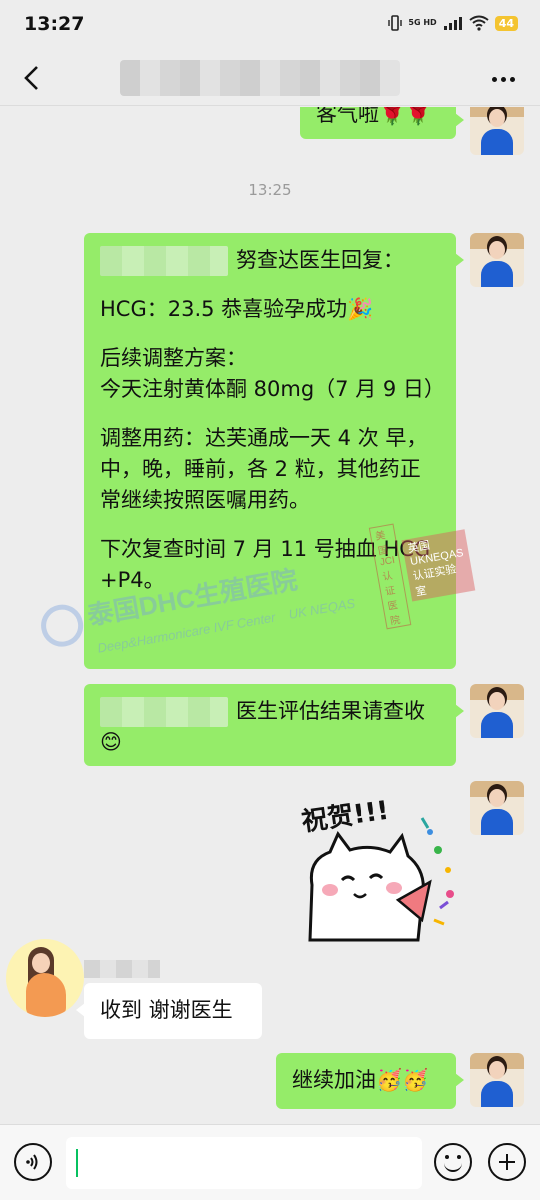 The width and height of the screenshot is (540, 1200). I want to click on message-text: 客气啦🌹🌹, so click(374, 116).